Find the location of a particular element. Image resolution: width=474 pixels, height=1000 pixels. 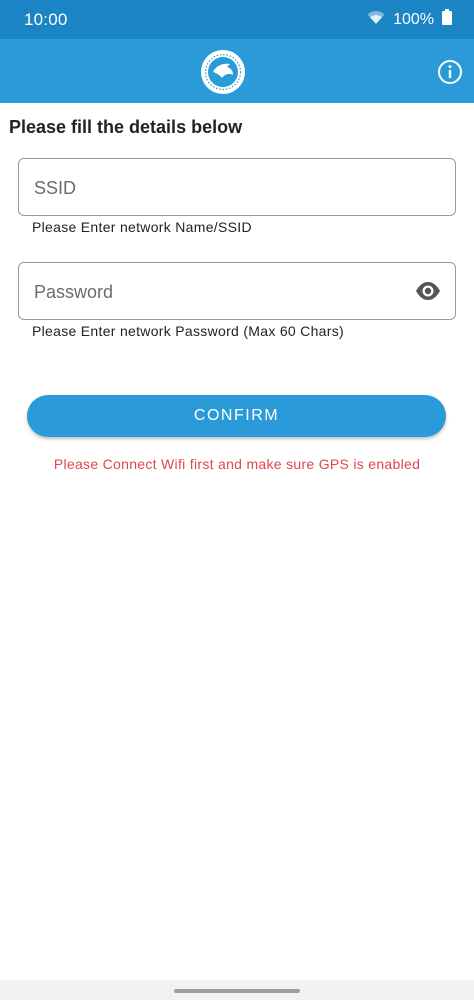

password-field is located at coordinates (237, 291).